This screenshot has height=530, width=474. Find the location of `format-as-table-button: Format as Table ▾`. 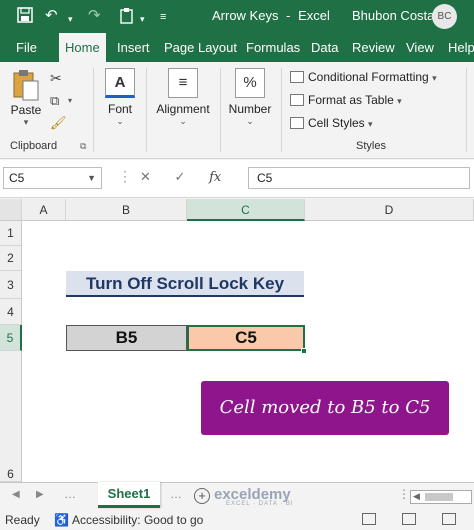

format-as-table-button: Format as Table ▾ is located at coordinates (346, 100).